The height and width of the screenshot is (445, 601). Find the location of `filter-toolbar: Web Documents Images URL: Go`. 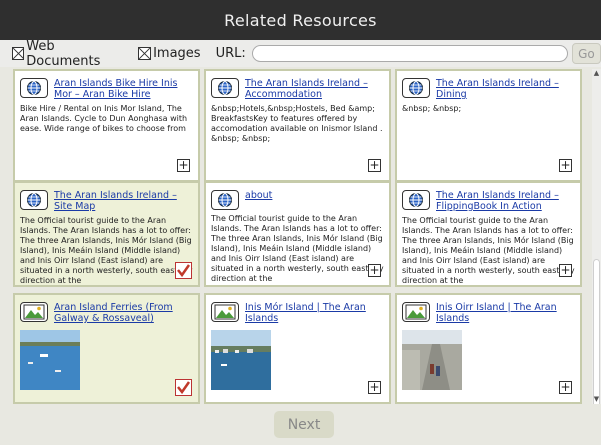

filter-toolbar: Web Documents Images URL: Go is located at coordinates (300, 54).